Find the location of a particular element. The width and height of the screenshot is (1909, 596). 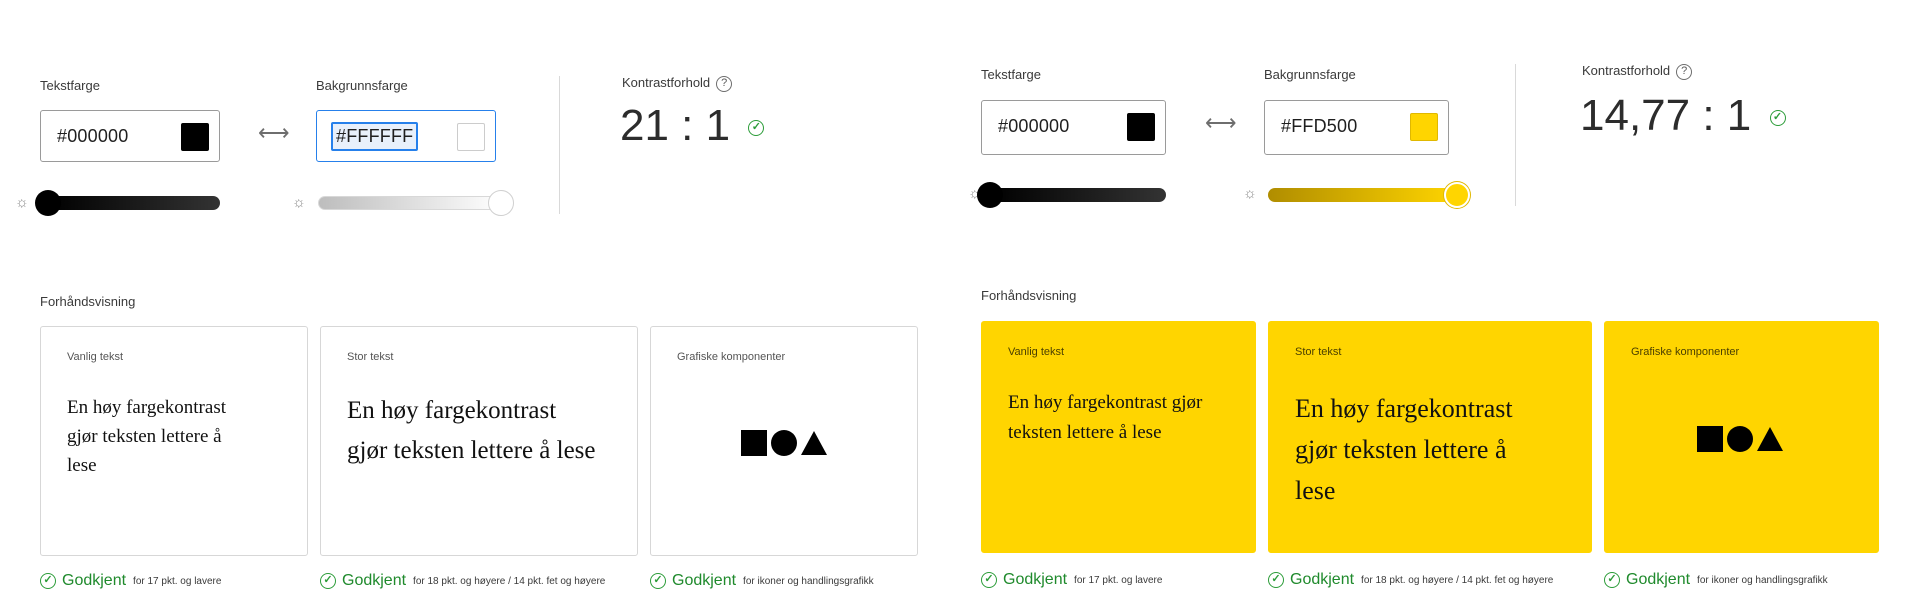

contrast-ratio-value-row: 21 : 1 ✓ is located at coordinates (692, 126).